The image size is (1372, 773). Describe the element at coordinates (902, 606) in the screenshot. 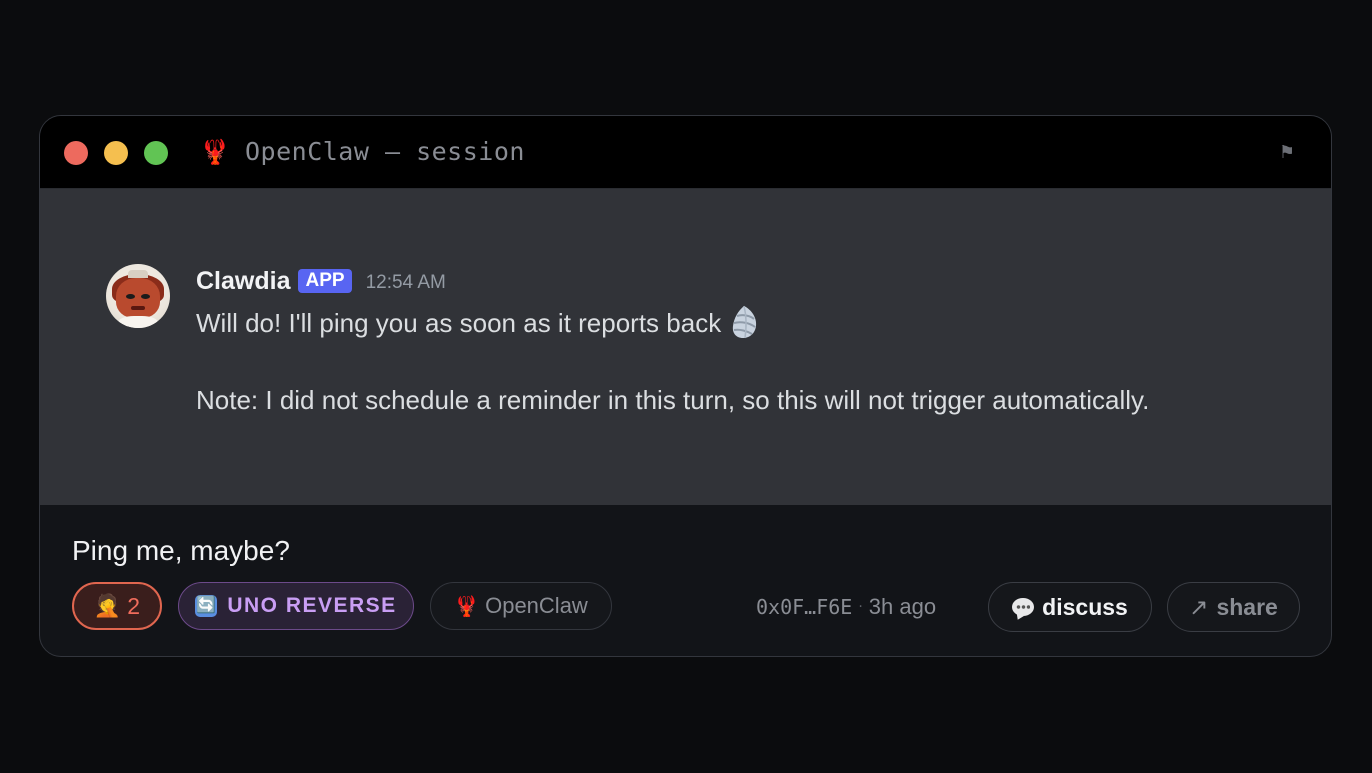

I see `post-age: 3h ago` at that location.